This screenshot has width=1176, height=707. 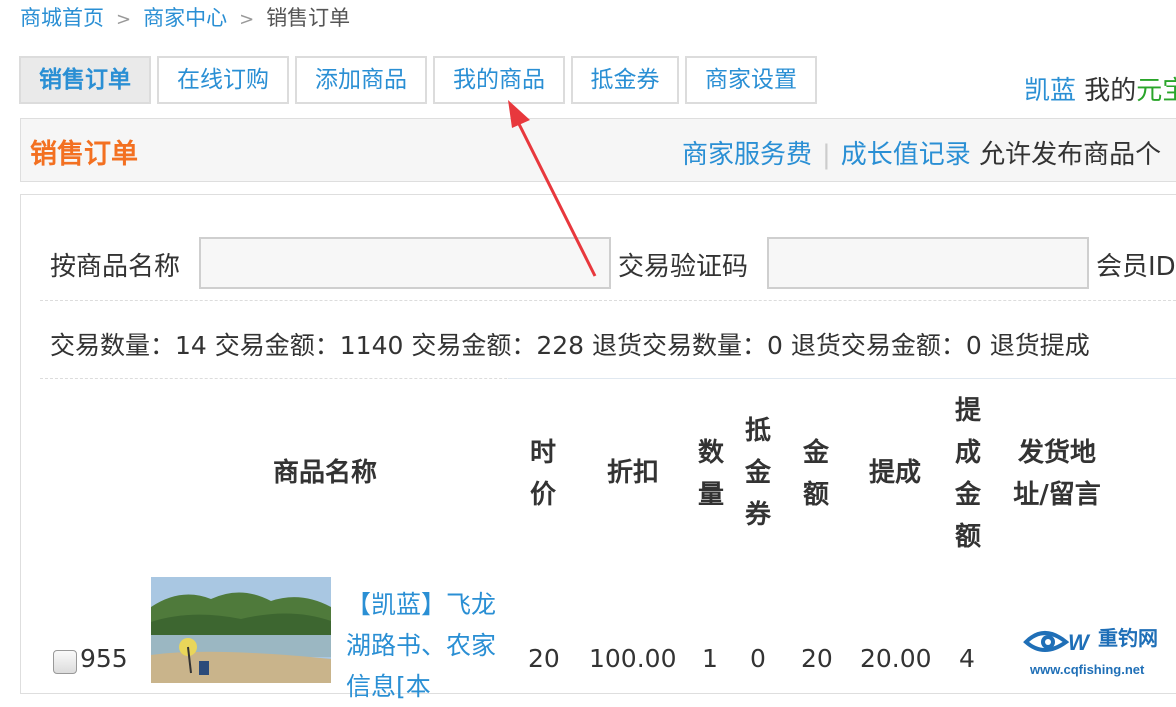 I want to click on verification-code-input, so click(x=928, y=263).